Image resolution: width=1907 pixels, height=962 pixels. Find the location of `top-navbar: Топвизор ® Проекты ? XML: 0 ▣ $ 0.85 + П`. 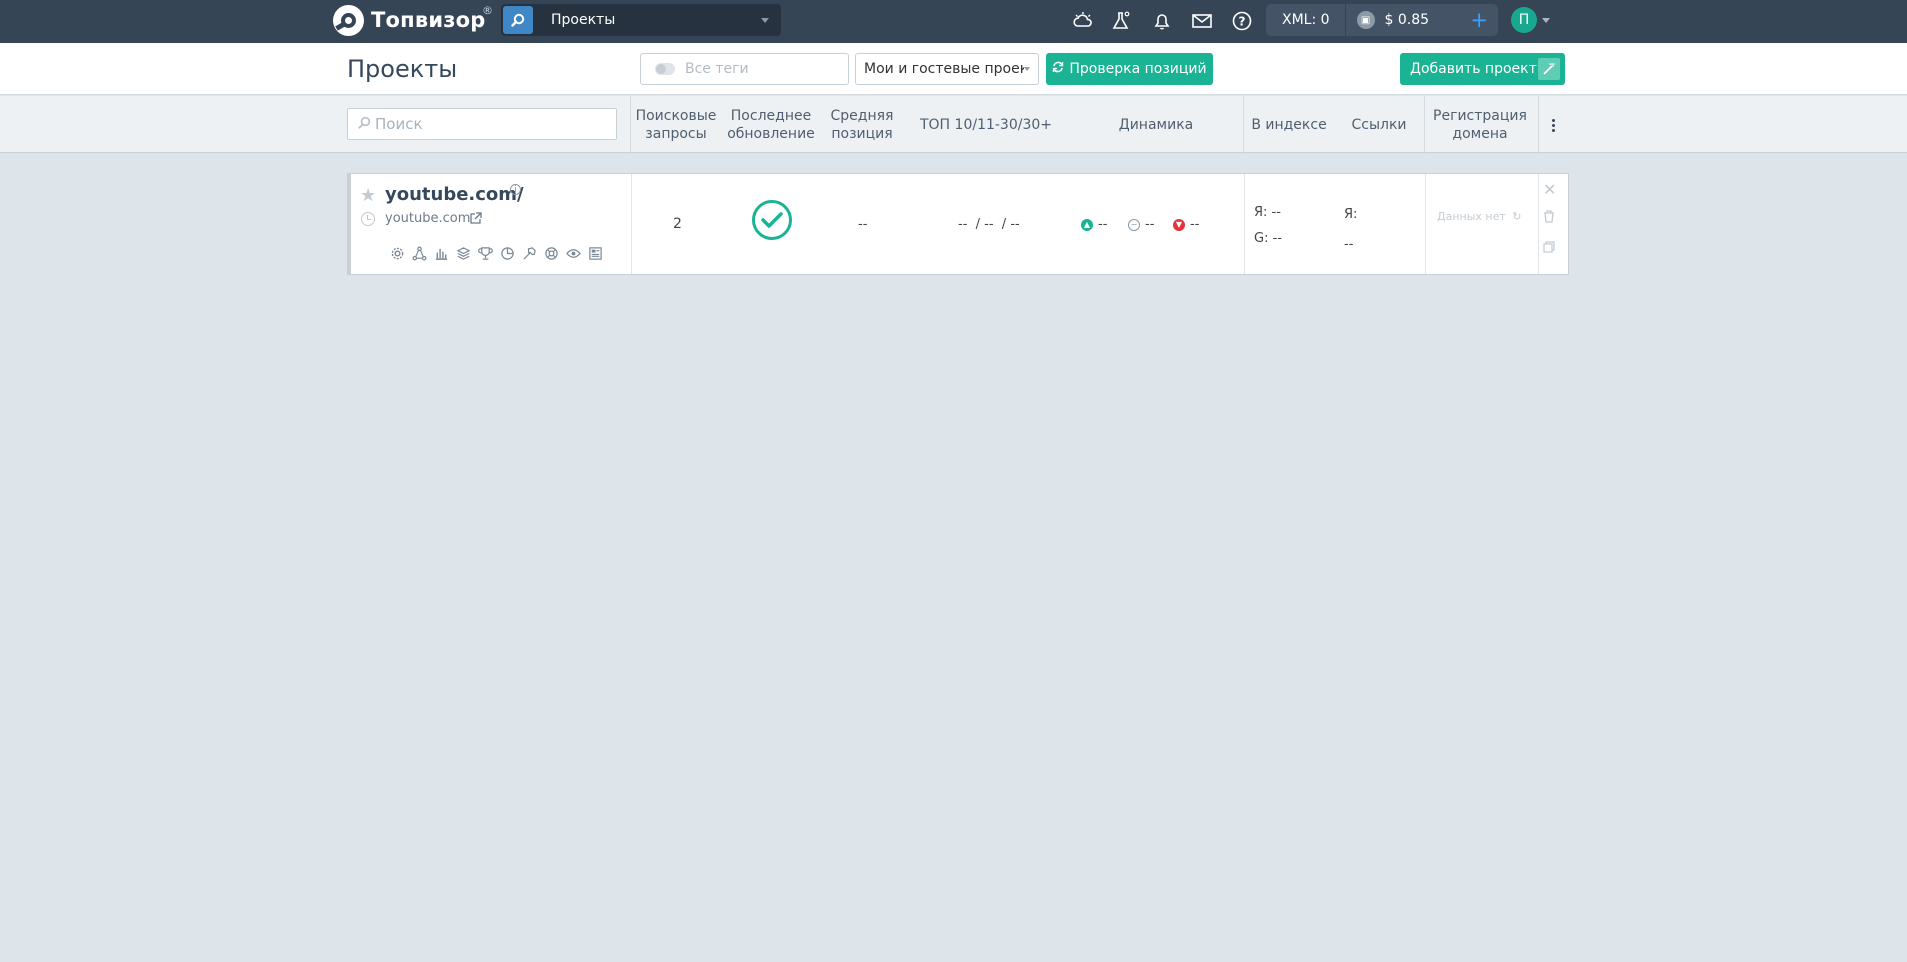

top-navbar: Топвизор ® Проекты ? XML: 0 ▣ $ 0.85 + П is located at coordinates (953, 21).